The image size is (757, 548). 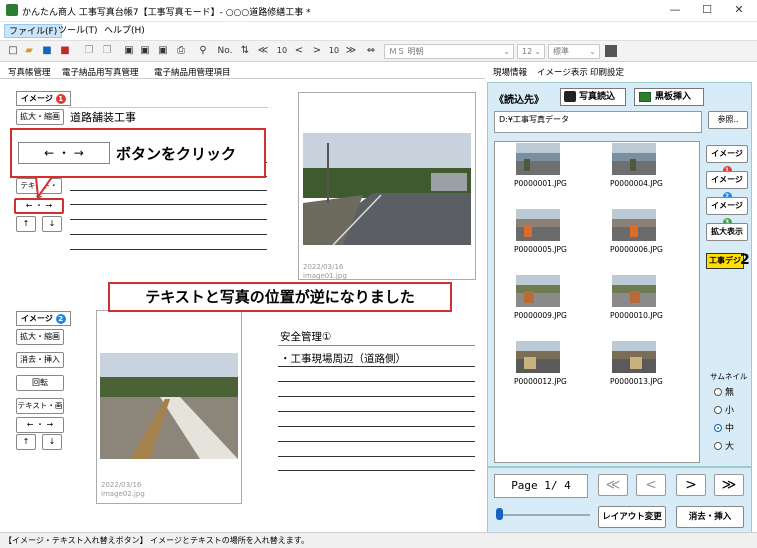 I want to click on save-icon: ■, so click(x=47, y=51).